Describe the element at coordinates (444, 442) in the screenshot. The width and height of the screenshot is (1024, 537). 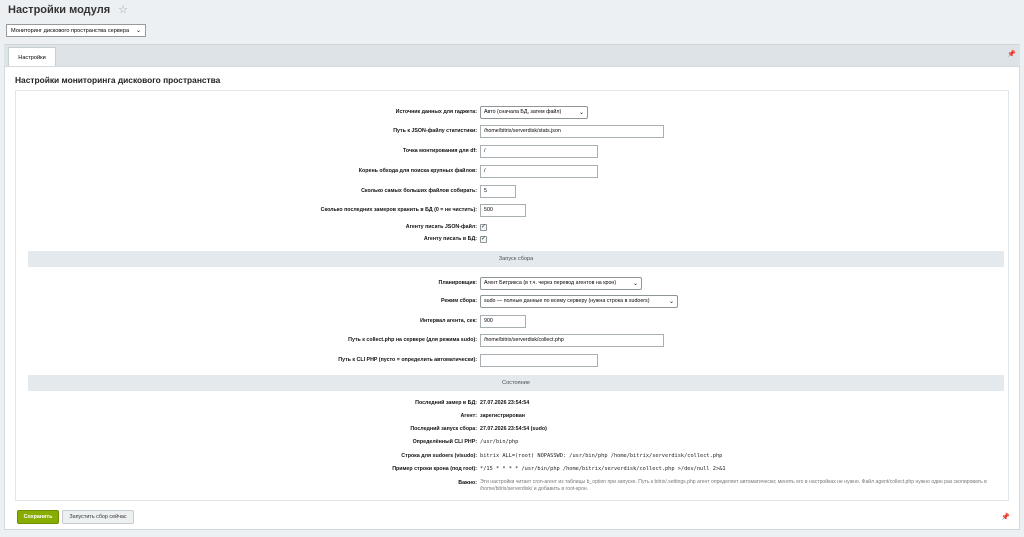
I see `cli-label: Определённый CLI PHP:` at that location.